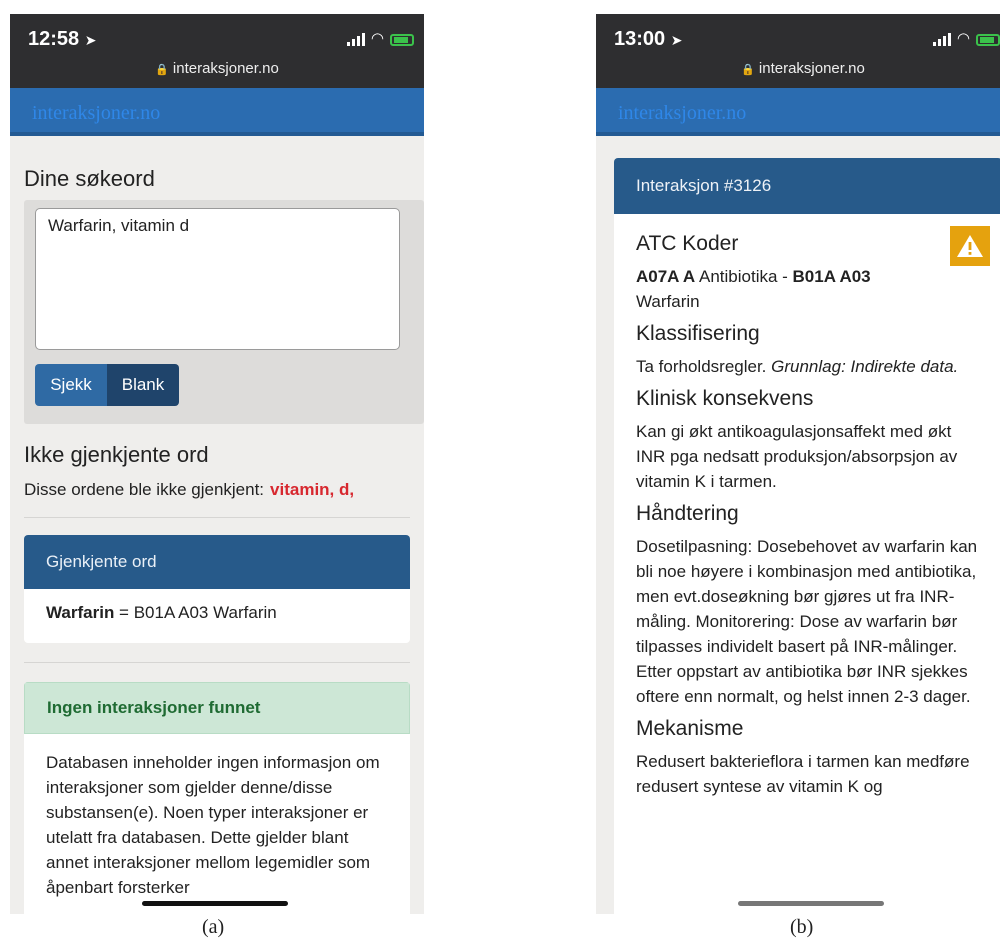  What do you see at coordinates (116, 454) in the screenshot?
I see `unrecognized-heading: Ikke gjenkjente ord` at bounding box center [116, 454].